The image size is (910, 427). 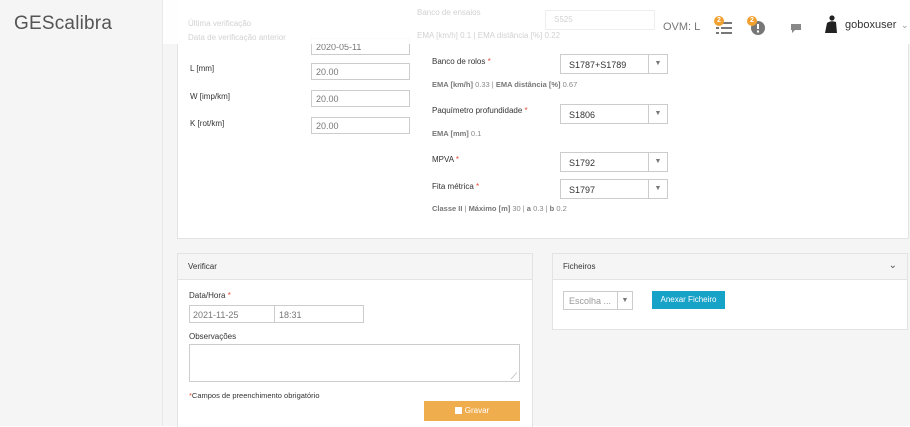 I want to click on field-label-k: K [rot/km], so click(x=207, y=123).